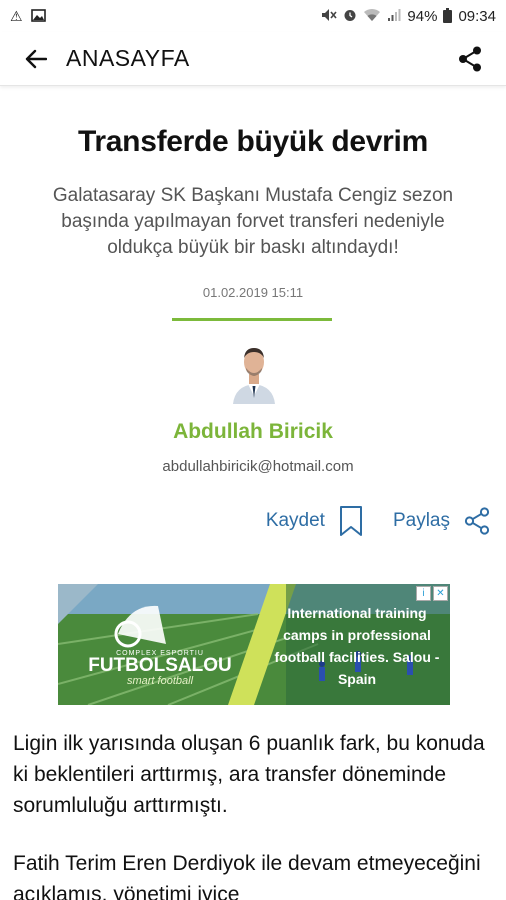 This screenshot has width=506, height=900. Describe the element at coordinates (372, 16) in the screenshot. I see `wifi-icon` at that location.